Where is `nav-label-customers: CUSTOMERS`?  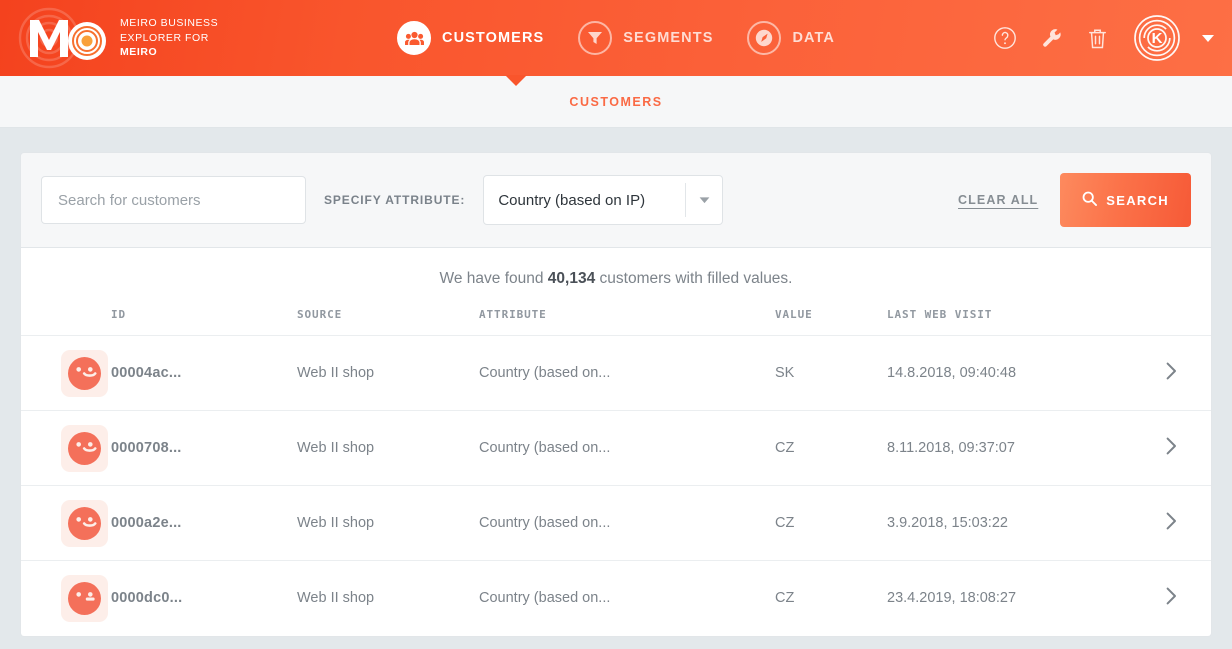 nav-label-customers: CUSTOMERS is located at coordinates (493, 38).